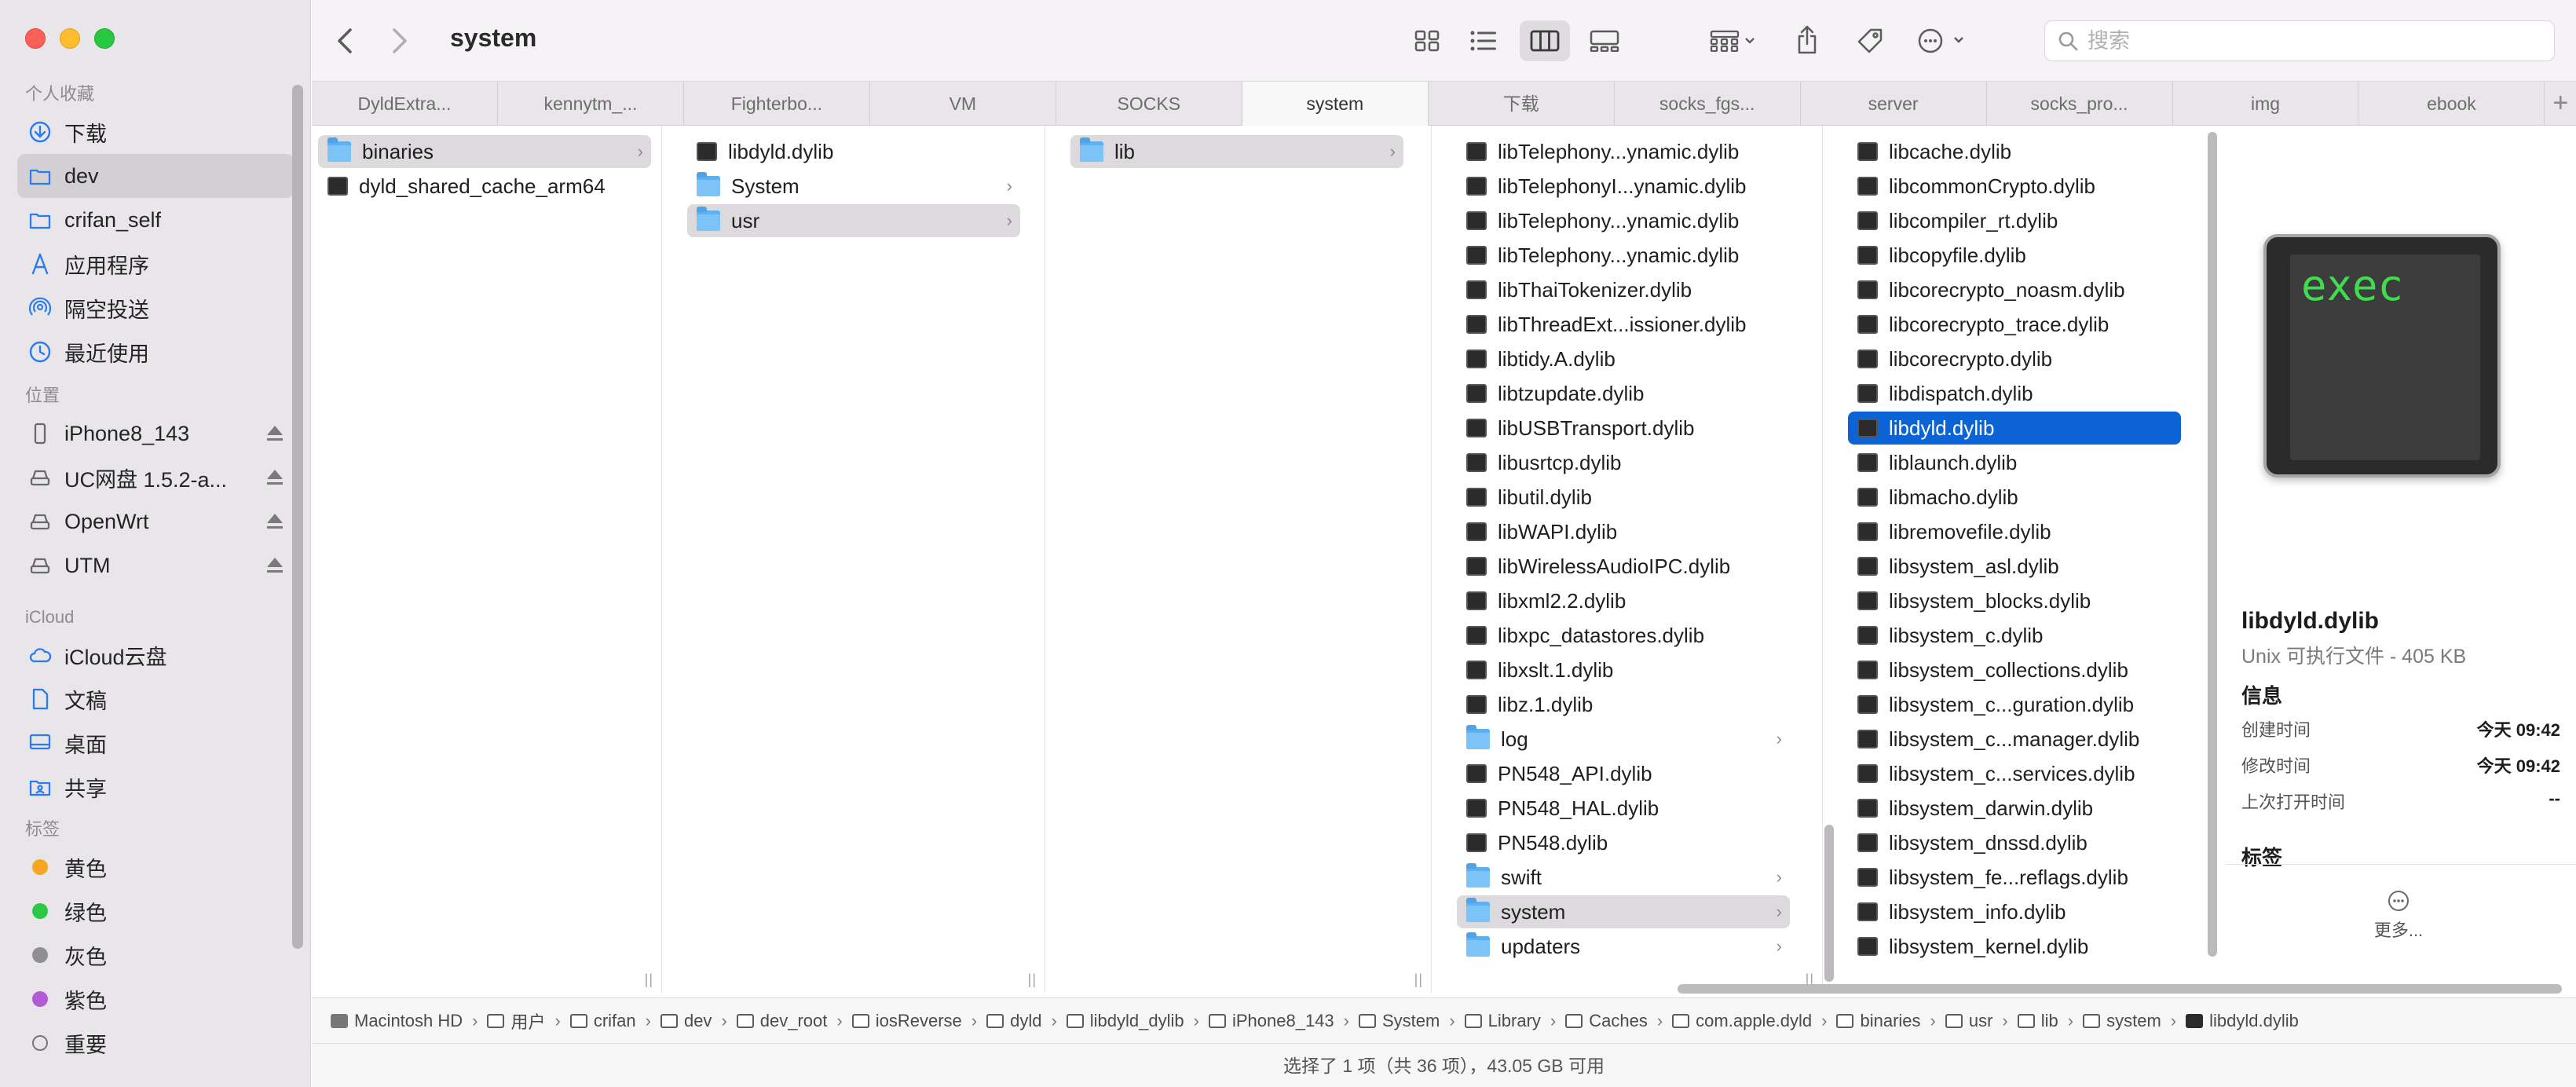  I want to click on file-row: libremovefile.dylib, so click(2014, 531).